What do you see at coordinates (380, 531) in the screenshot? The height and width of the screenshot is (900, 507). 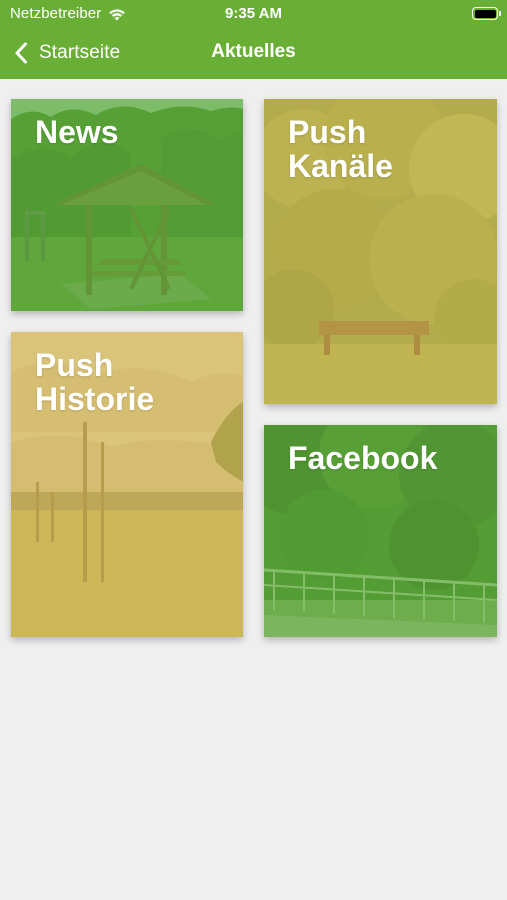 I see `tile-facebook: Facebook` at bounding box center [380, 531].